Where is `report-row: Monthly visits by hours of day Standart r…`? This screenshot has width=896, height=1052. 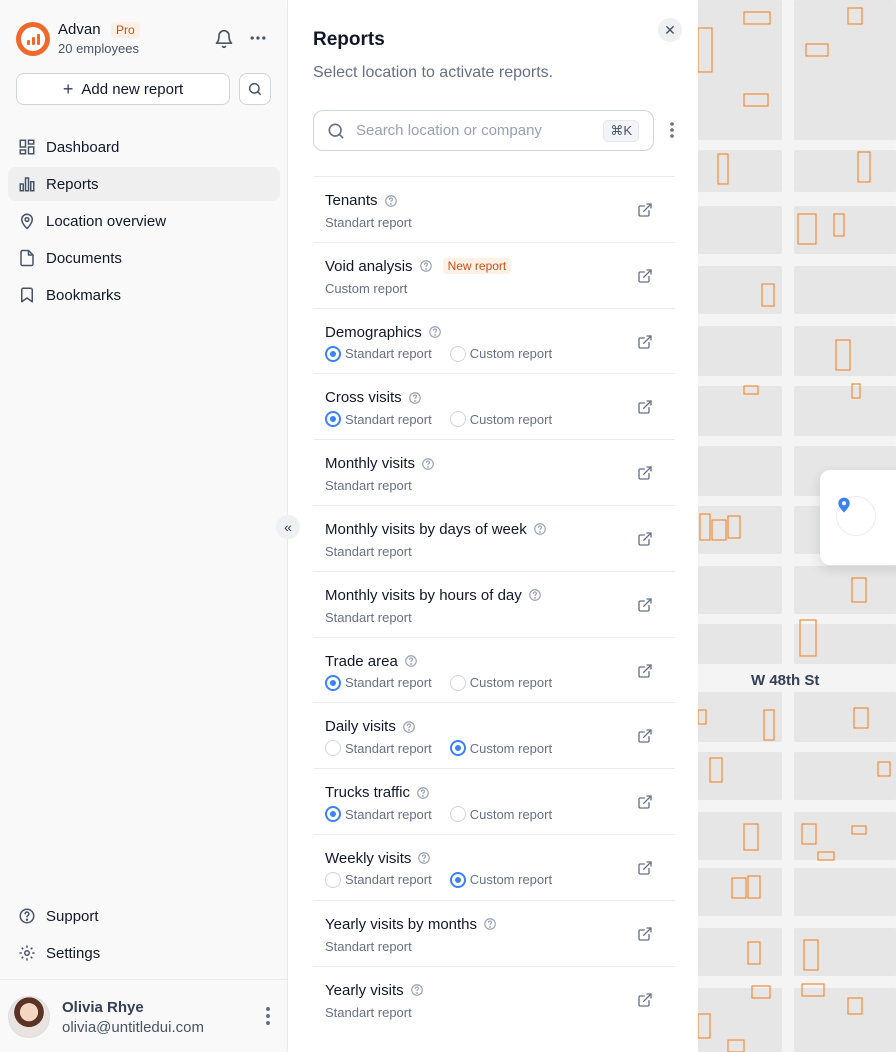 report-row: Monthly visits by hours of day Standart r… is located at coordinates (494, 603).